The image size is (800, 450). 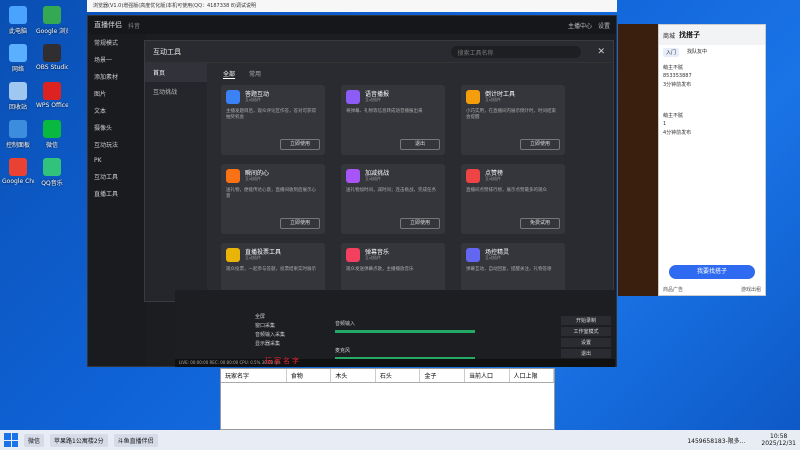 I want to click on desktop-icon-label: OBS Studio, so click(x=52, y=67).